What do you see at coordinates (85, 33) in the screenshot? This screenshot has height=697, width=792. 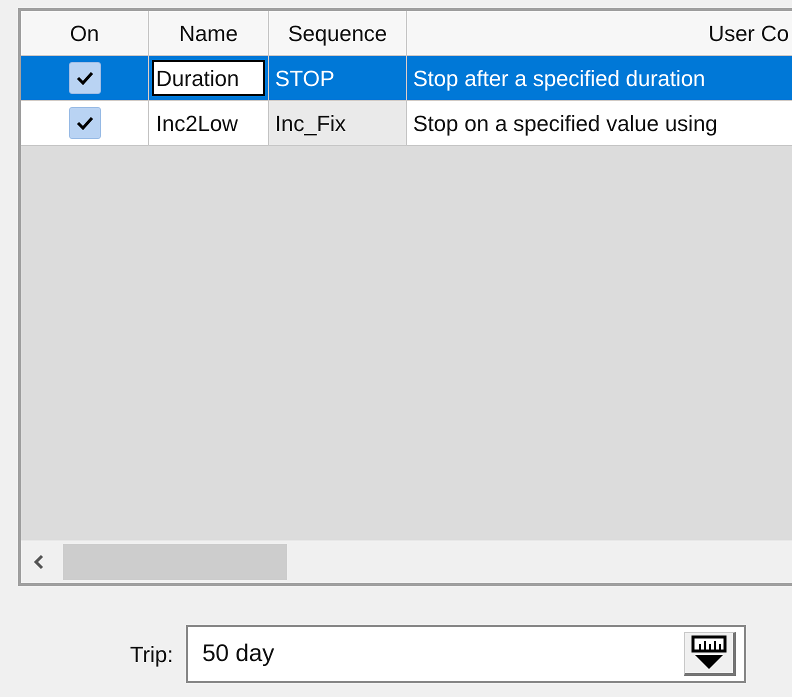 I see `column-header: On` at bounding box center [85, 33].